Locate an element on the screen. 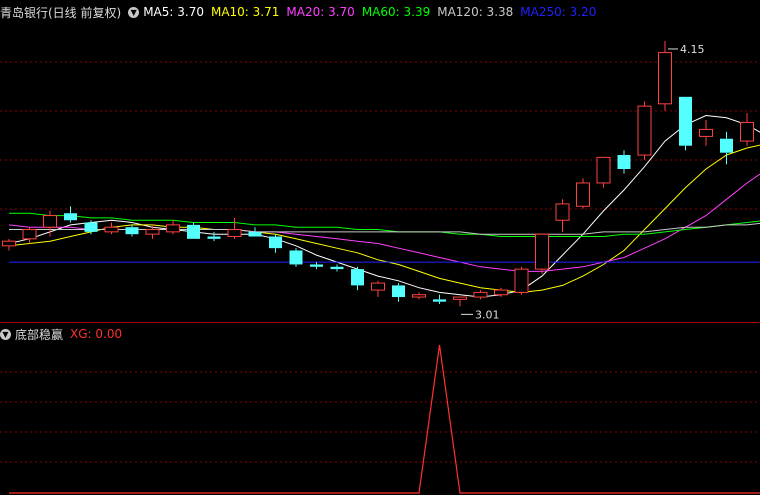  ma-line-ma60 is located at coordinates (384, 224).